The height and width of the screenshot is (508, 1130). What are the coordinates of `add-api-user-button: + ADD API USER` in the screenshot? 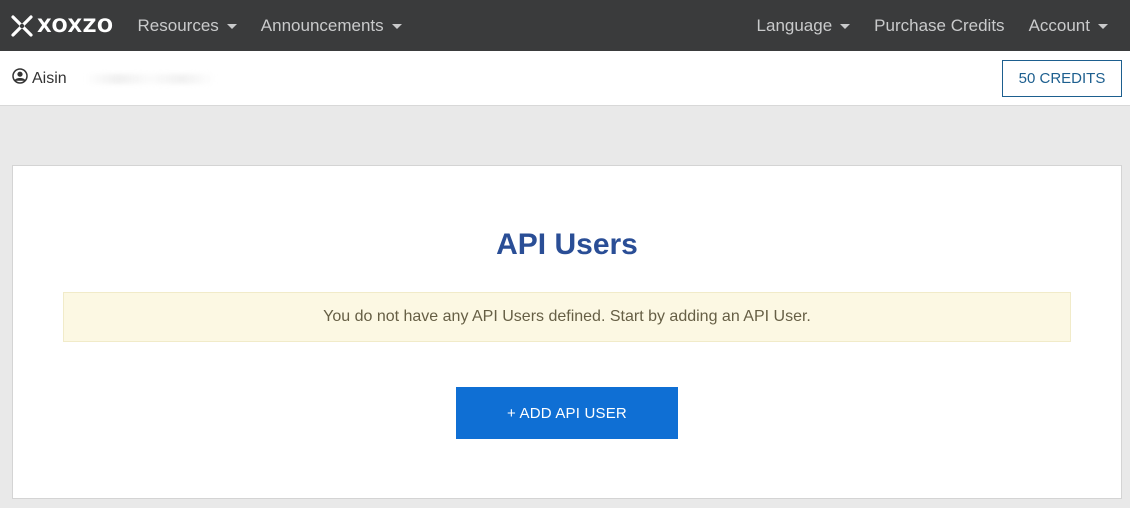 It's located at (567, 413).